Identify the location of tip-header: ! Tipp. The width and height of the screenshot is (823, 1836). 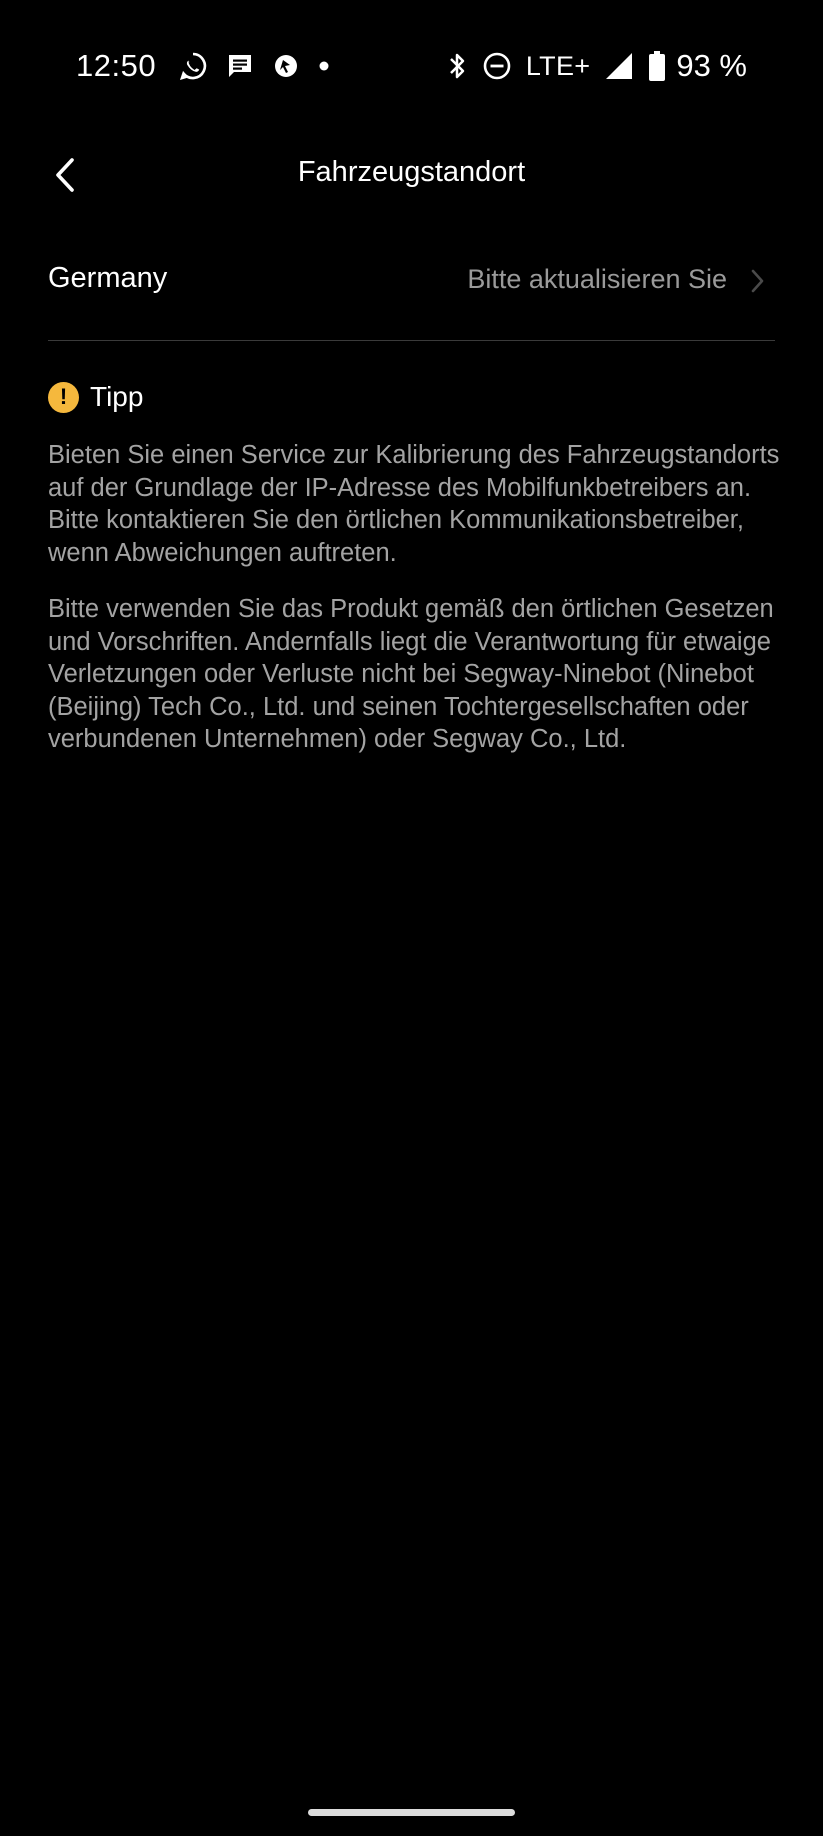
(95, 397).